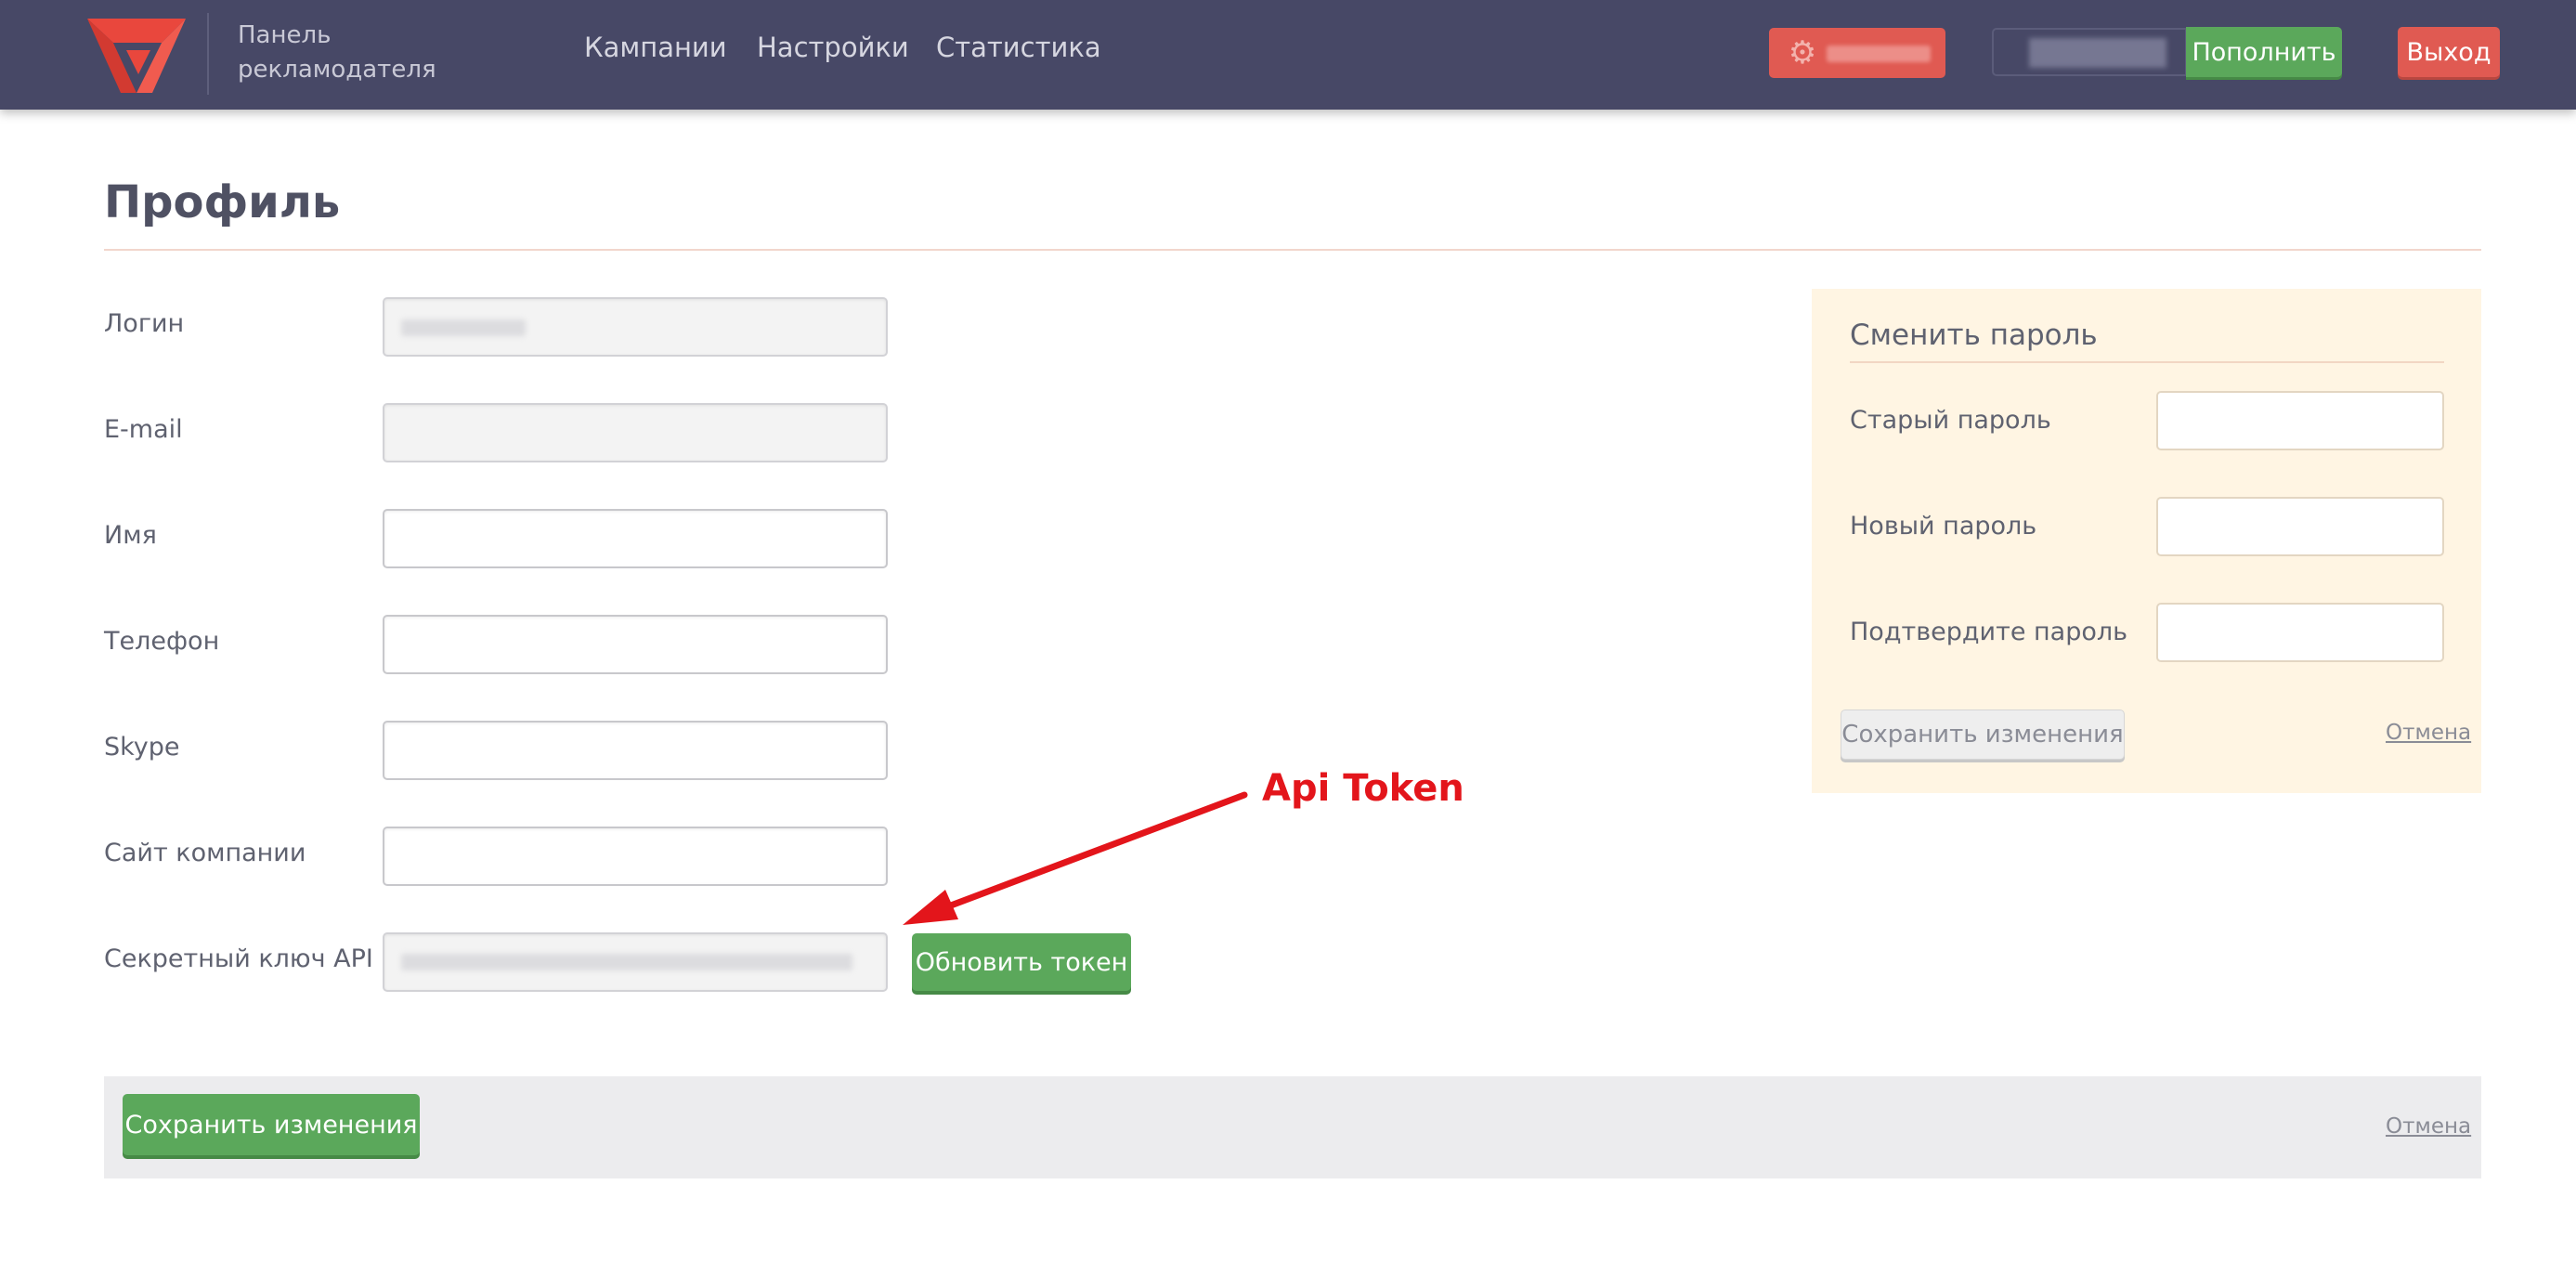 This screenshot has height=1276, width=2576. Describe the element at coordinates (2300, 420) in the screenshot. I see `old-password-field` at that location.